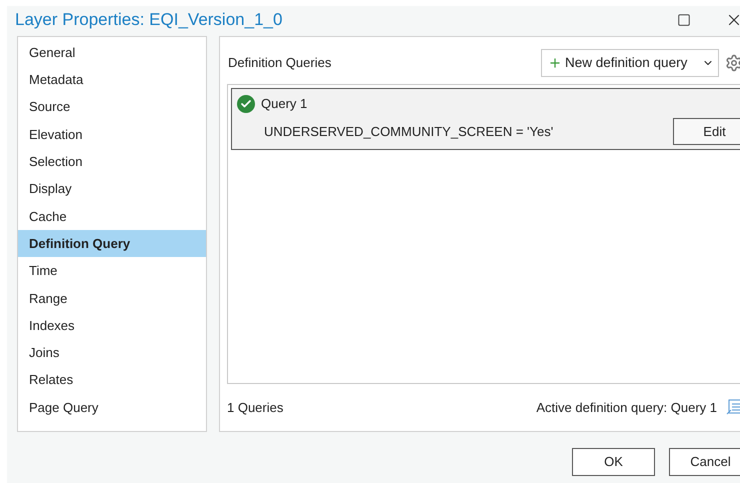 The width and height of the screenshot is (740, 483). What do you see at coordinates (112, 134) in the screenshot?
I see `sidebar-item: Elevation` at bounding box center [112, 134].